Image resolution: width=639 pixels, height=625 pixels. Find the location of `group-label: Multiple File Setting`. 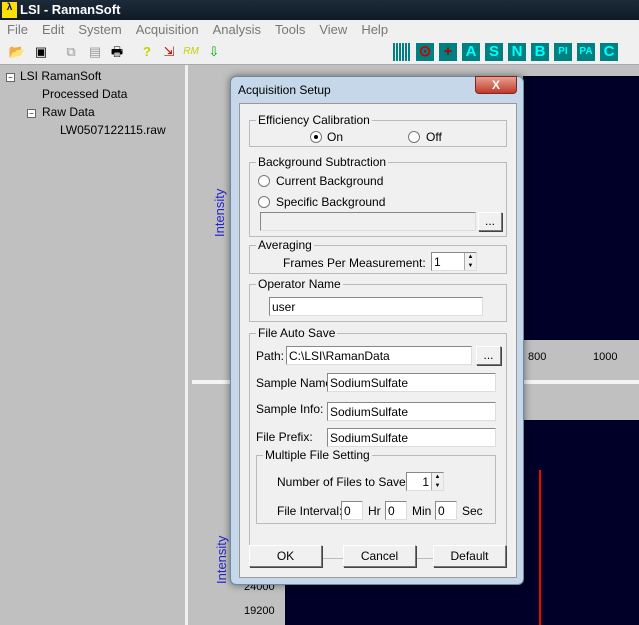

group-label: Multiple File Setting is located at coordinates (317, 455).